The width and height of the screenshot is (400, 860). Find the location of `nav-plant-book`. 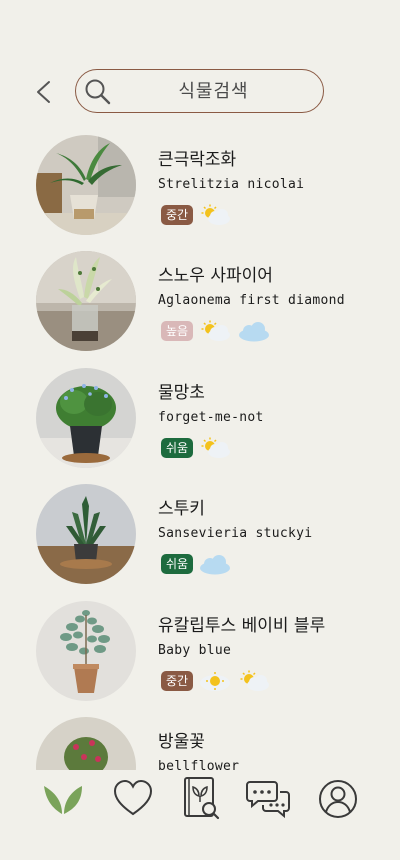

nav-plant-book is located at coordinates (201, 799).